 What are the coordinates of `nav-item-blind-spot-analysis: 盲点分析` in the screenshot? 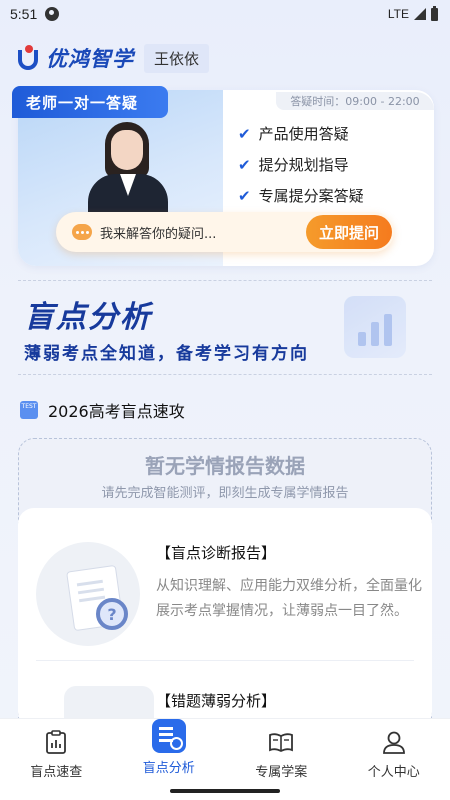 It's located at (169, 751).